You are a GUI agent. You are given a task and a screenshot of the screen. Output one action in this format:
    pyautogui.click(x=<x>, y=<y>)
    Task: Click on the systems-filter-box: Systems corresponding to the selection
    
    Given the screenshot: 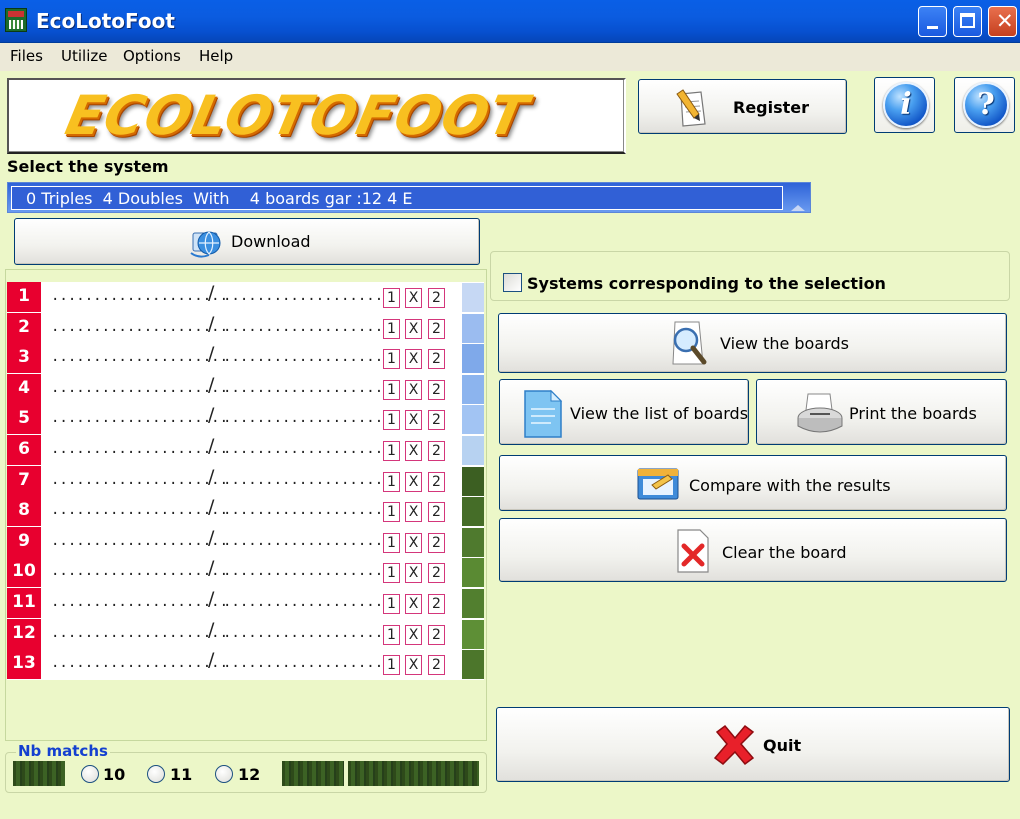 What is the action you would take?
    pyautogui.click(x=750, y=276)
    